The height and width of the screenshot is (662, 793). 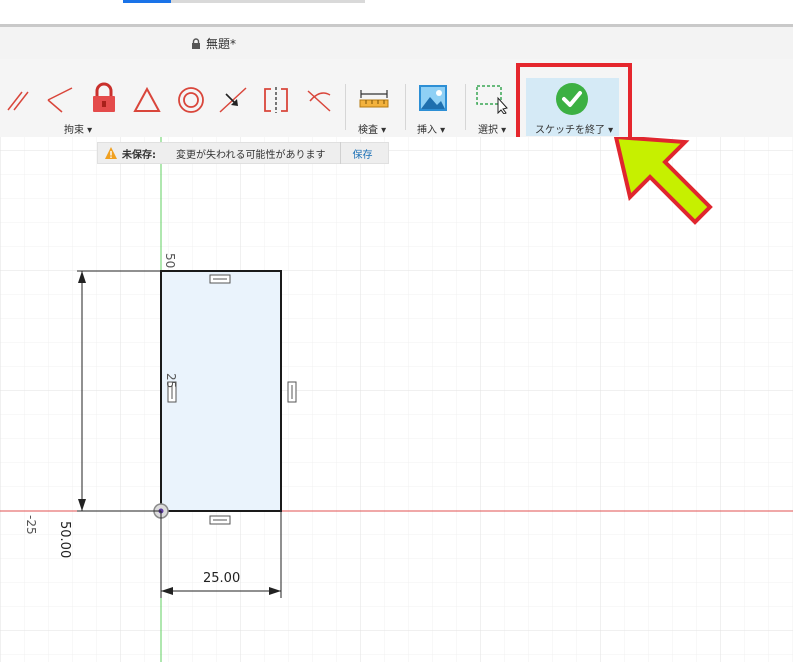 I want to click on sketch-rectangle, so click(x=221, y=391).